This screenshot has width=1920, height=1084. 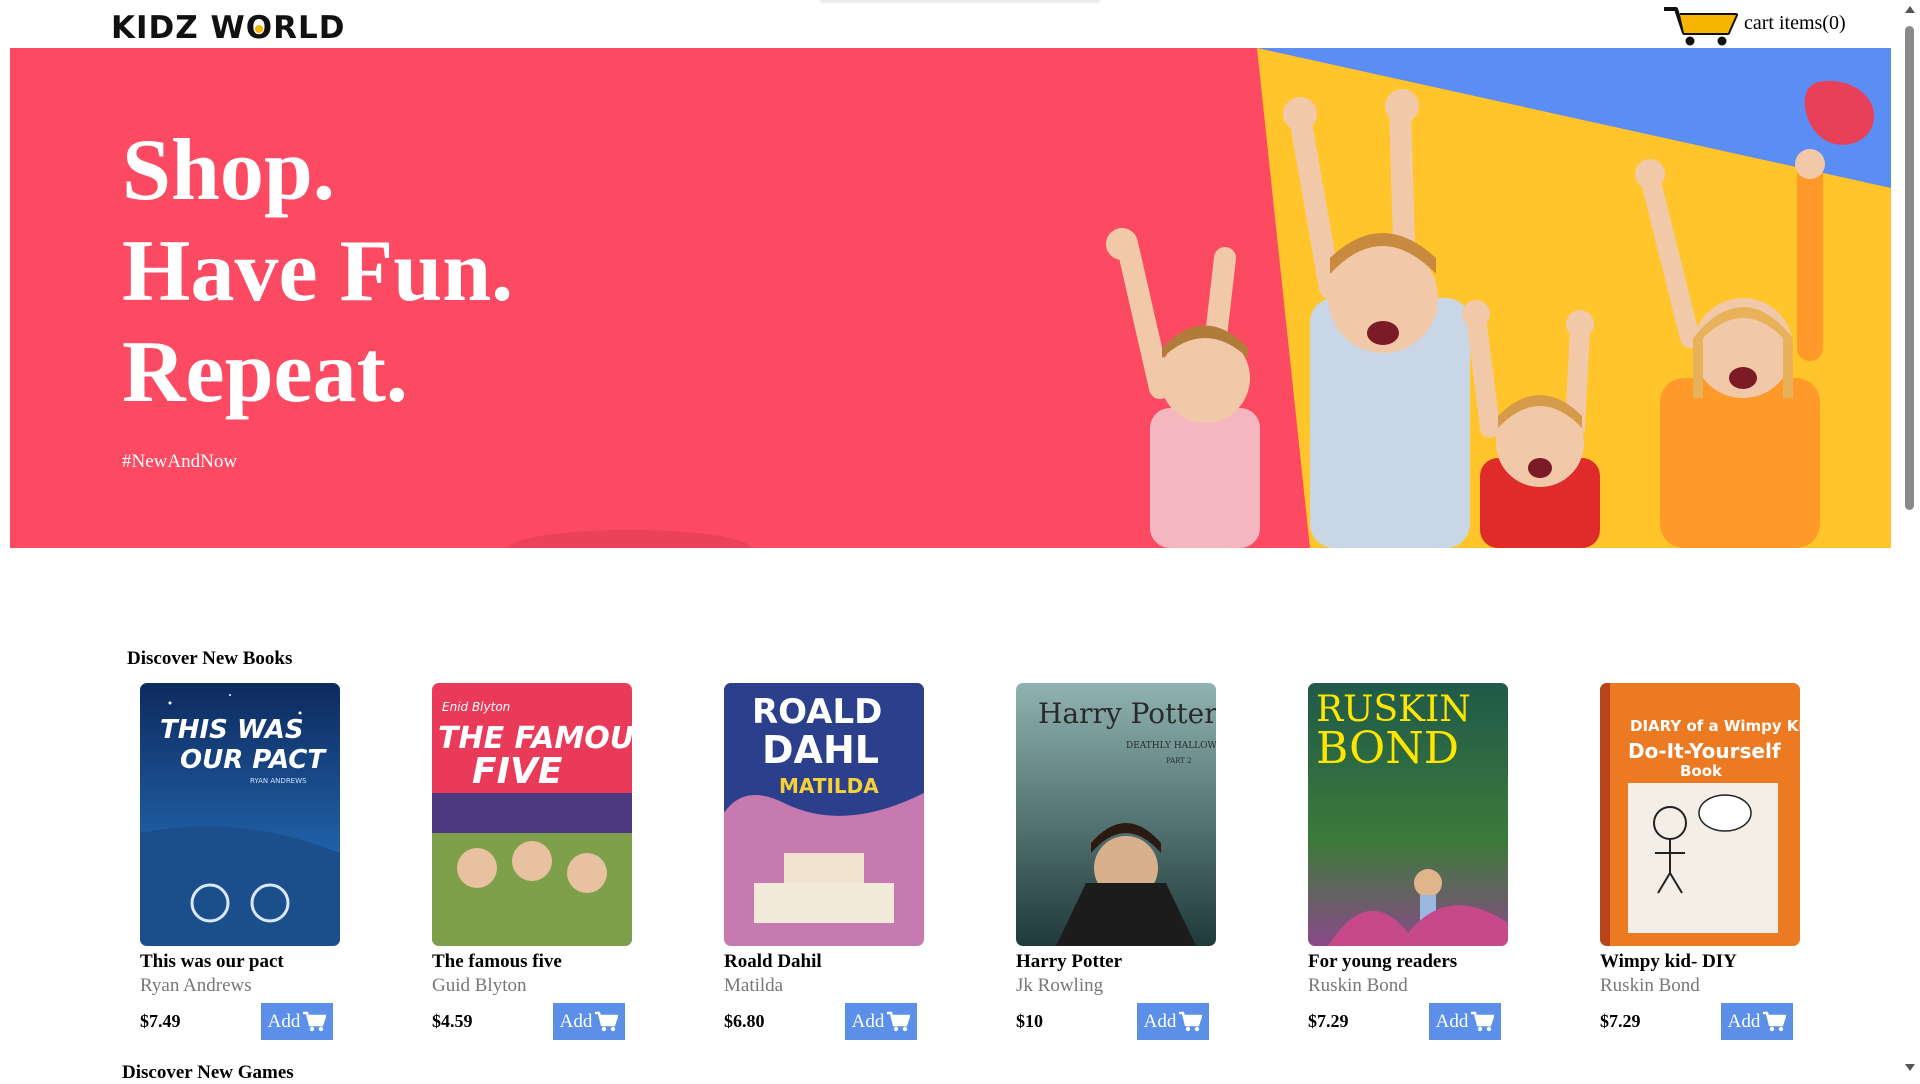 What do you see at coordinates (517, 771) in the screenshot?
I see `cover-text: FIVE` at bounding box center [517, 771].